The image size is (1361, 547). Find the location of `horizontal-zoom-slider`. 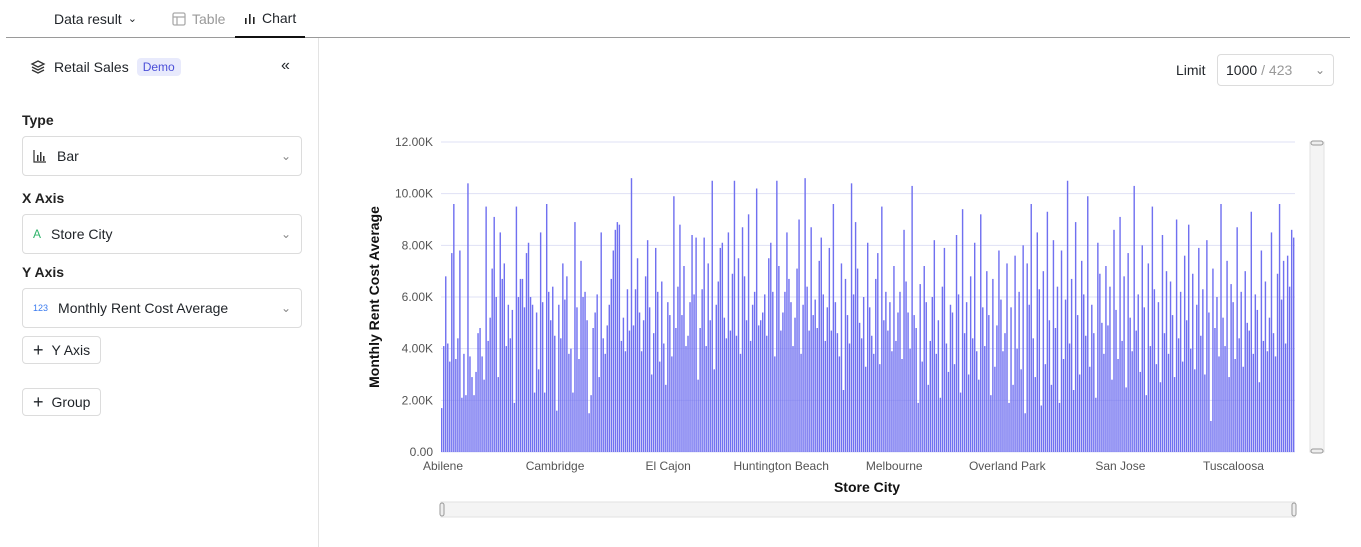

horizontal-zoom-slider is located at coordinates (868, 509).